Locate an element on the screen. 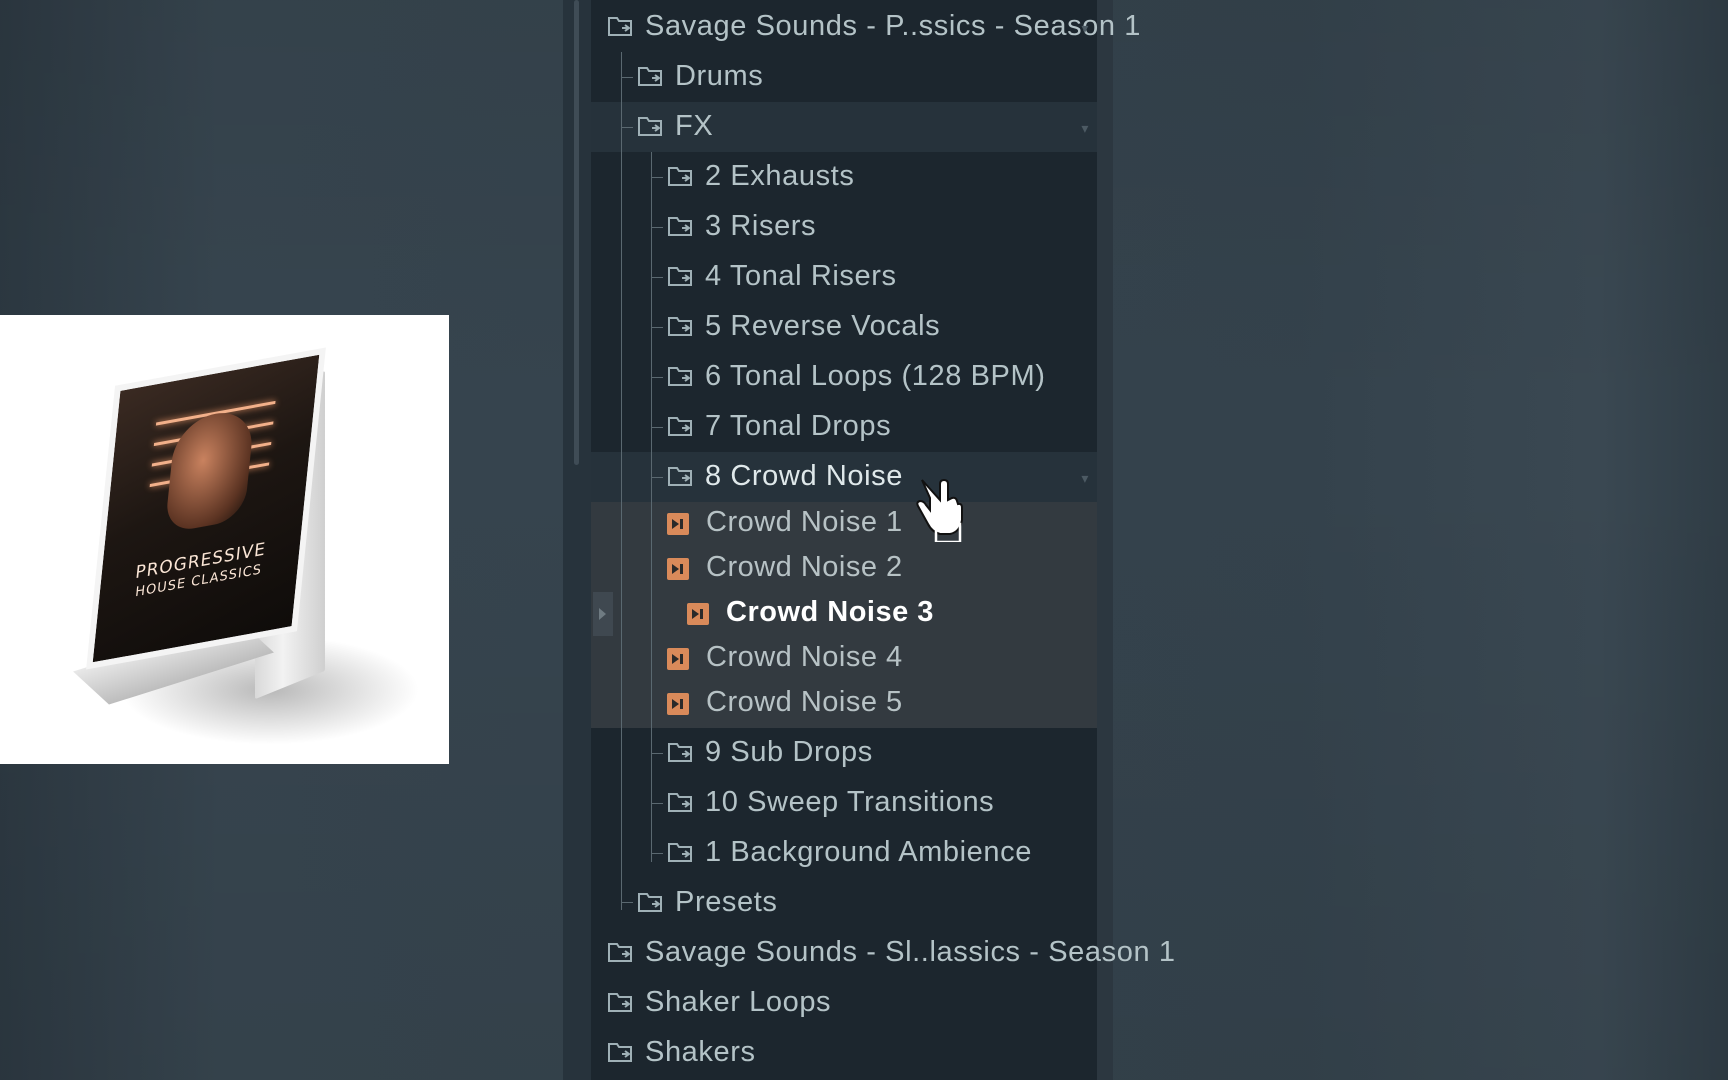  audio-file-label: Crowd Noise 5 is located at coordinates (804, 702).